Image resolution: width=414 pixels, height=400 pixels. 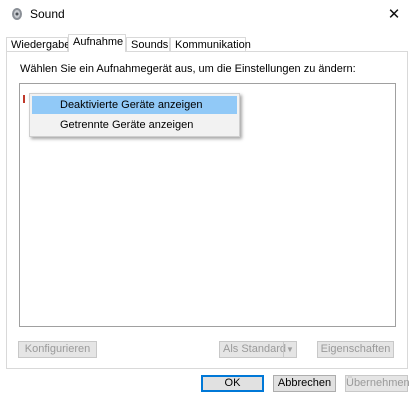 I want to click on configure-button: Konfigurieren, so click(x=57, y=349).